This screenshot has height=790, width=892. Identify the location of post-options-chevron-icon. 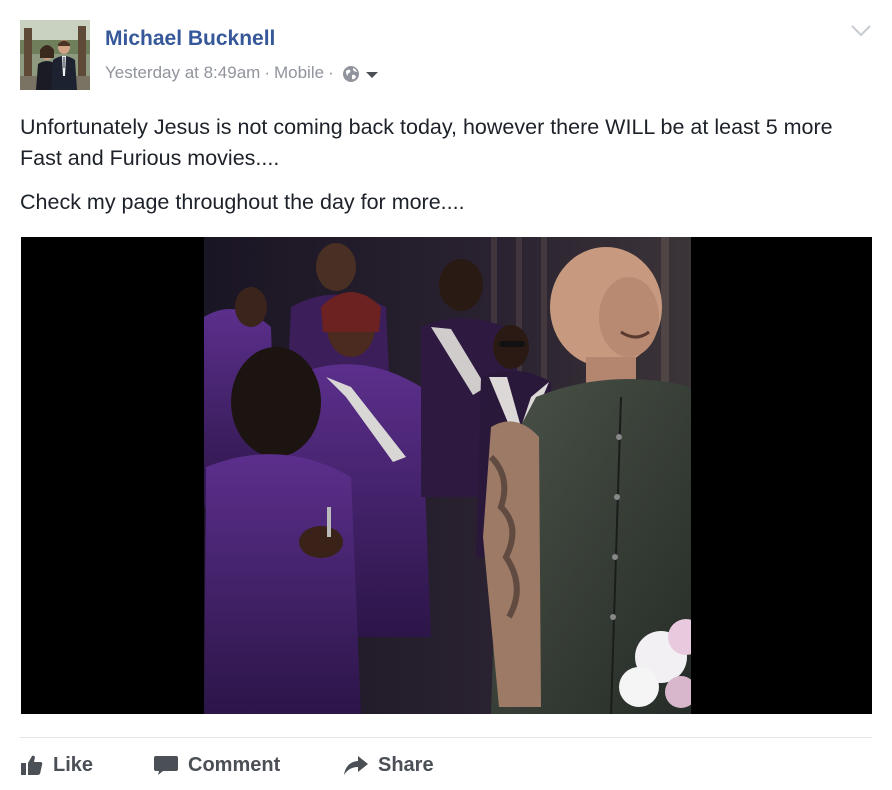
(861, 31).